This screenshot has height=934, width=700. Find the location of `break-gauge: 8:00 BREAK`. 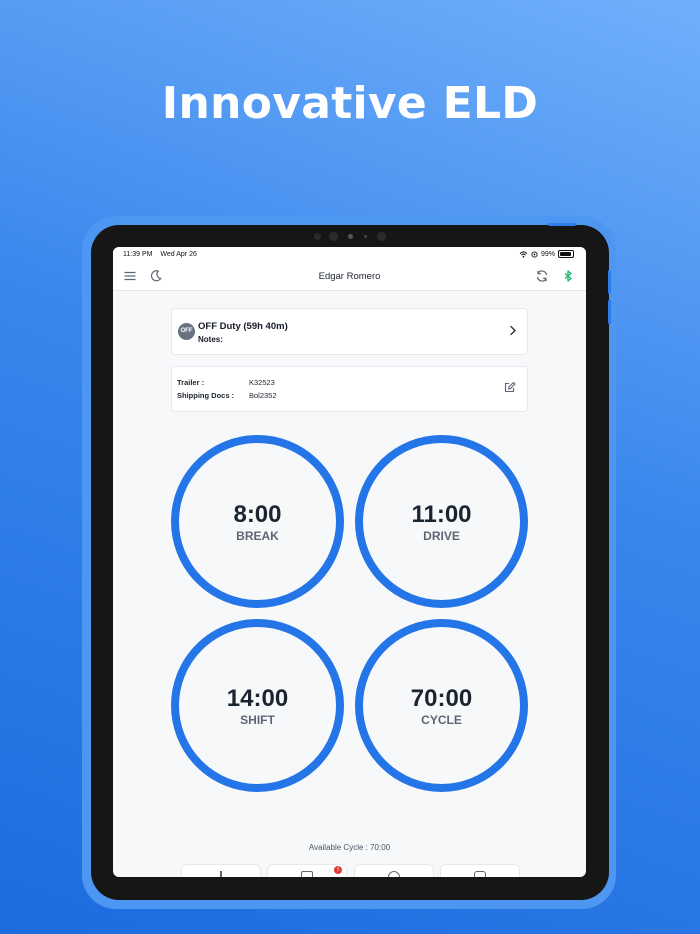

break-gauge: 8:00 BREAK is located at coordinates (257, 521).